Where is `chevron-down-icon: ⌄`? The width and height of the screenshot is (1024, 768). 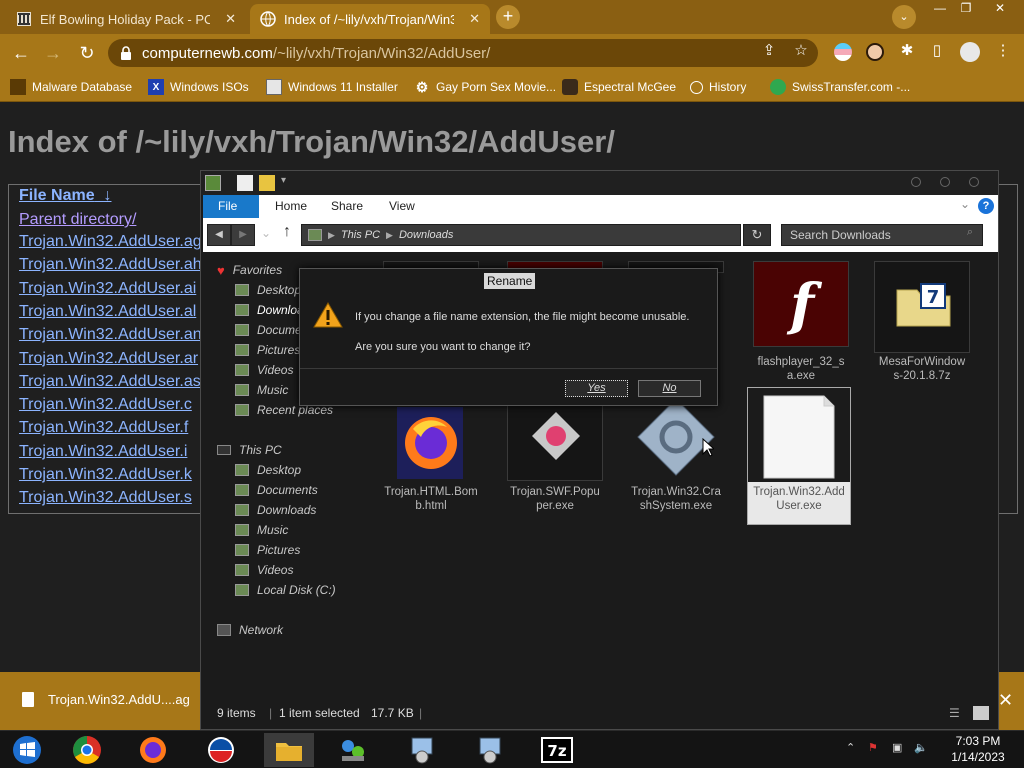 chevron-down-icon: ⌄ is located at coordinates (965, 204).